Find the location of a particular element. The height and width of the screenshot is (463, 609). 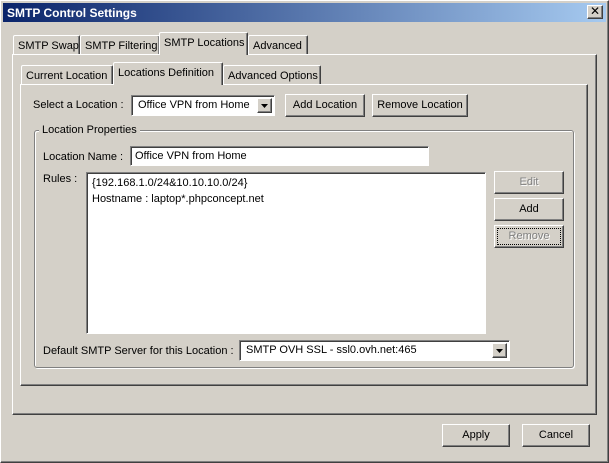

default-server-label: Default SMTP Server for this Location : is located at coordinates (138, 351).